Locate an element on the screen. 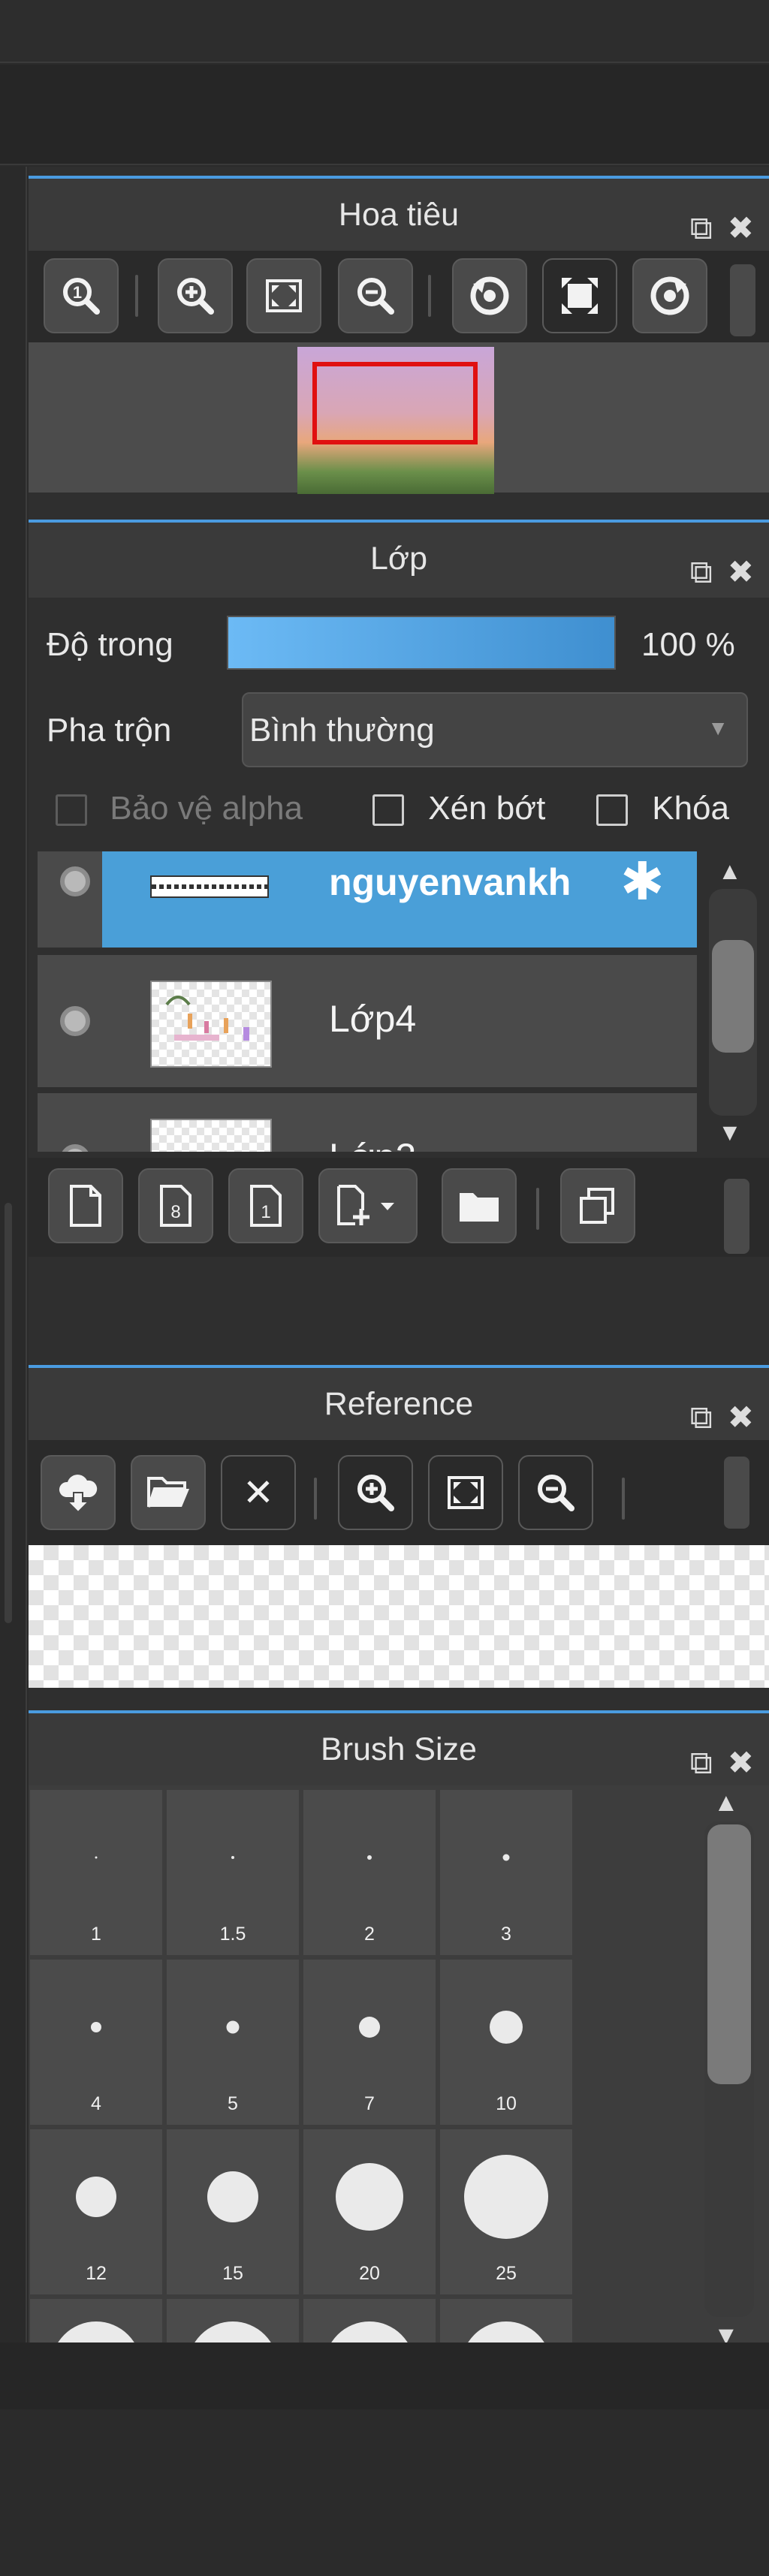  brush-size-label: 10 is located at coordinates (506, 2103).